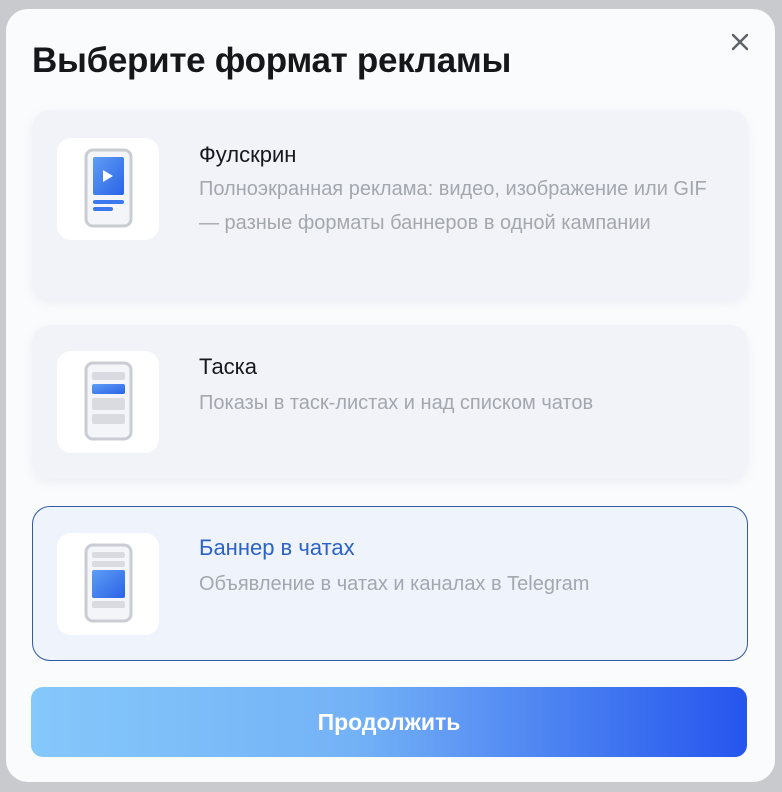  What do you see at coordinates (277, 547) in the screenshot?
I see `format-title: Баннер в чатах` at bounding box center [277, 547].